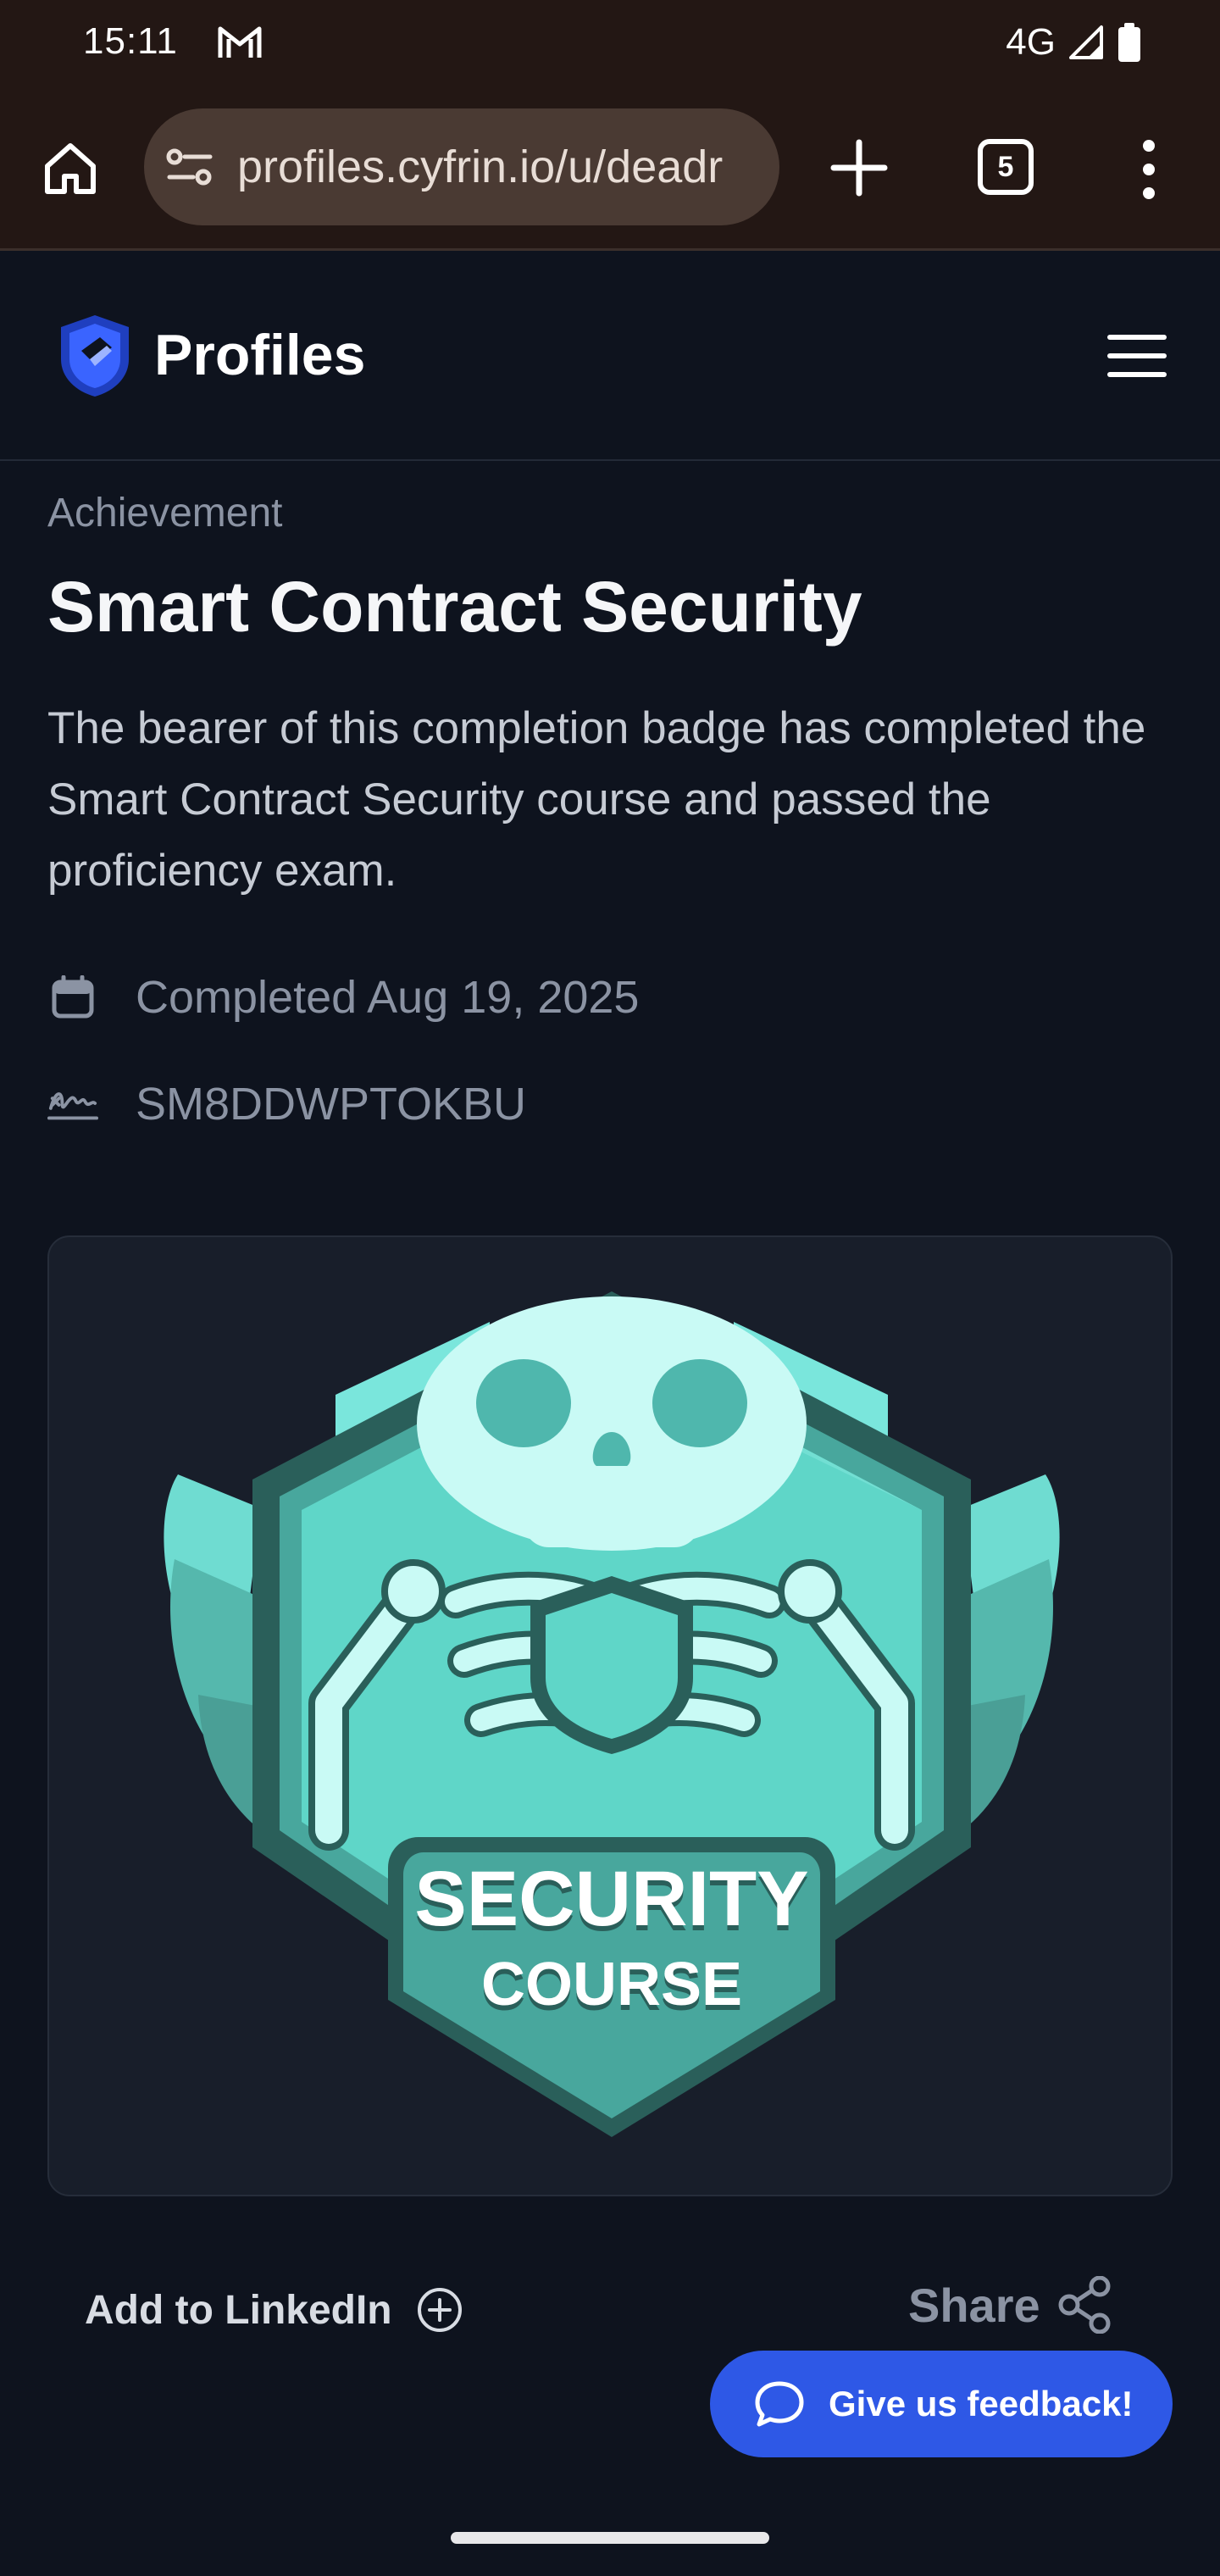 This screenshot has width=1220, height=2576. Describe the element at coordinates (95, 355) in the screenshot. I see `profiles-logo-icon` at that location.